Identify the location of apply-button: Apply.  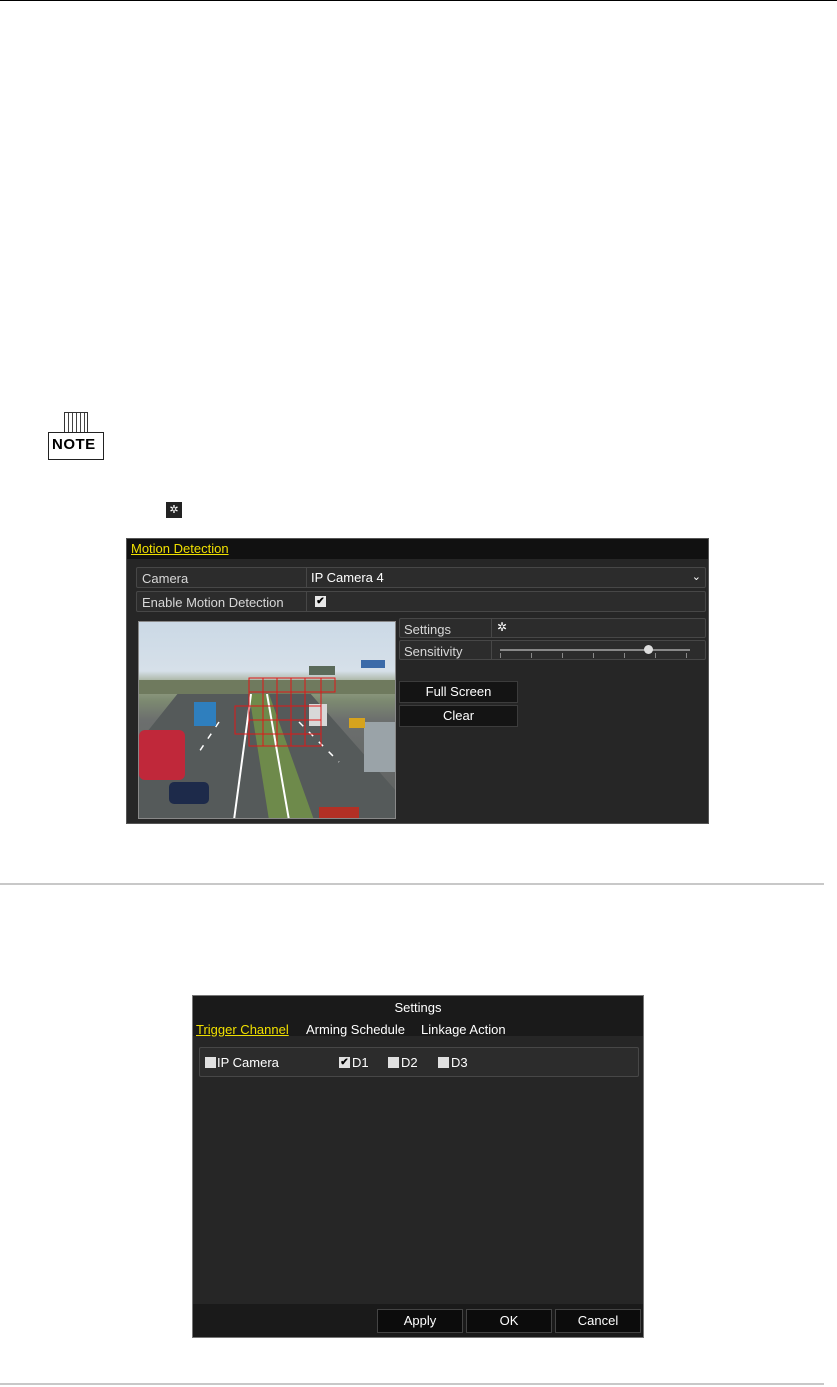
(420, 1321).